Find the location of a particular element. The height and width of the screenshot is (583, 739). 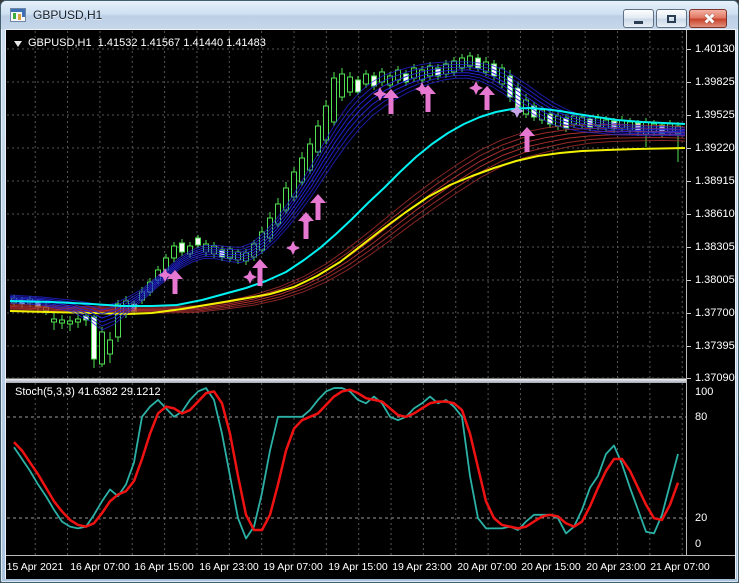

price-axis-label: 1.37395 is located at coordinates (715, 346).